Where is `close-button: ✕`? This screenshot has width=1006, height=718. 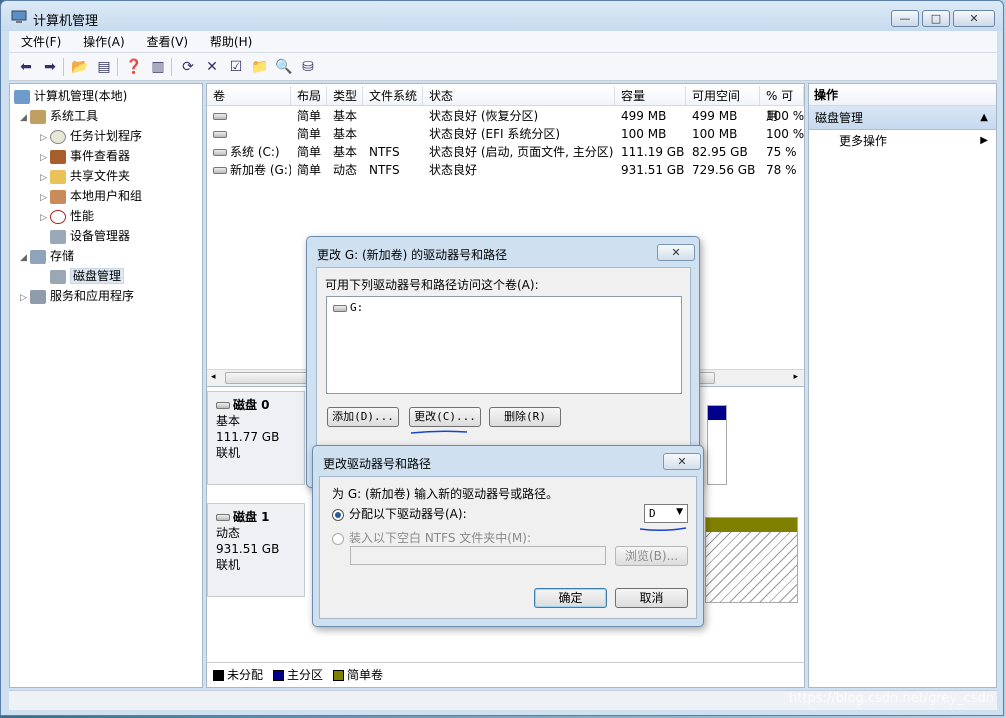
close-button: ✕ is located at coordinates (974, 18).